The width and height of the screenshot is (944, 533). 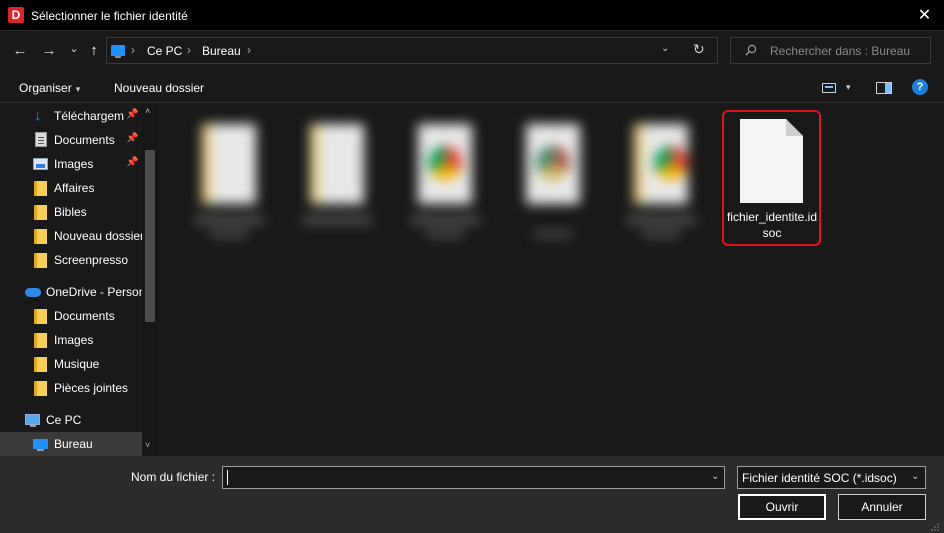 What do you see at coordinates (71, 116) in the screenshot?
I see `sidebar-item-telechargements: ↓ Téléchargements 📌` at bounding box center [71, 116].